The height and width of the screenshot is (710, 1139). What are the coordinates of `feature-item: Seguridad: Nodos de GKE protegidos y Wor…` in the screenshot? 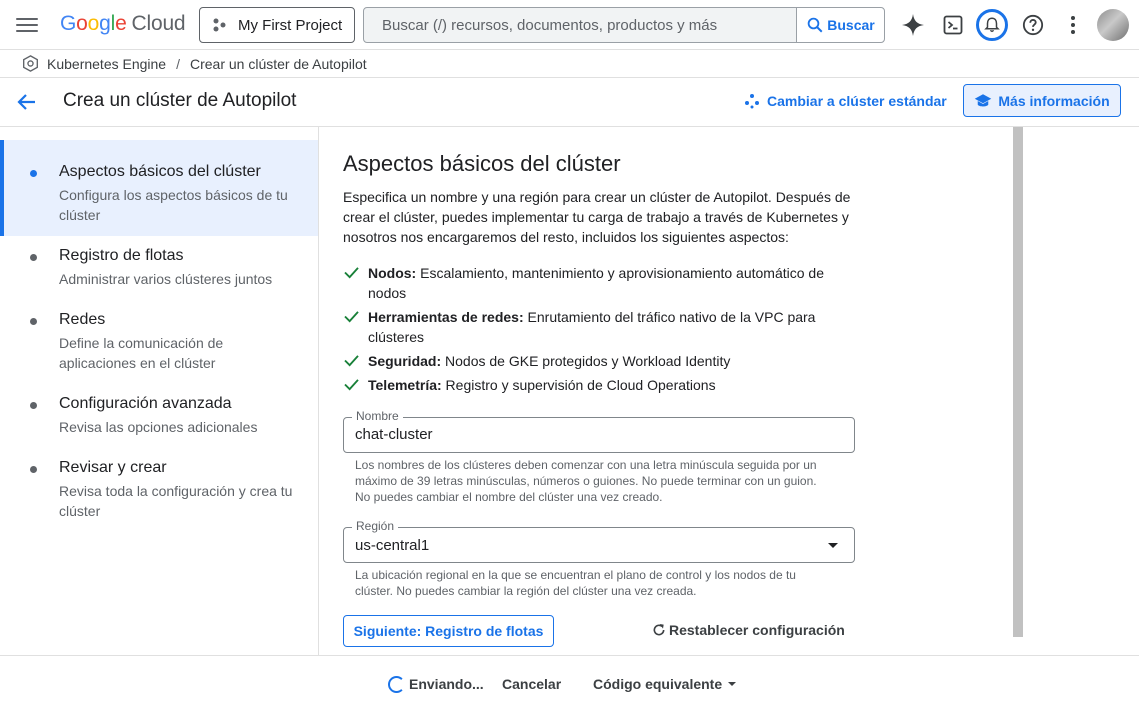 It's located at (600, 361).